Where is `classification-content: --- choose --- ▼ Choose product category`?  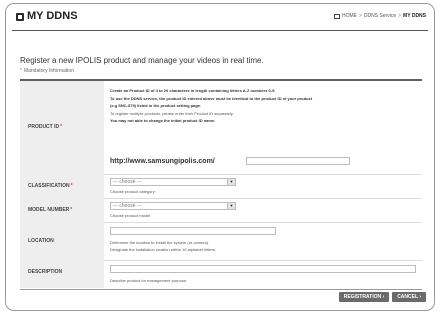 classification-content: --- choose --- ▼ Choose product category is located at coordinates (263, 186).